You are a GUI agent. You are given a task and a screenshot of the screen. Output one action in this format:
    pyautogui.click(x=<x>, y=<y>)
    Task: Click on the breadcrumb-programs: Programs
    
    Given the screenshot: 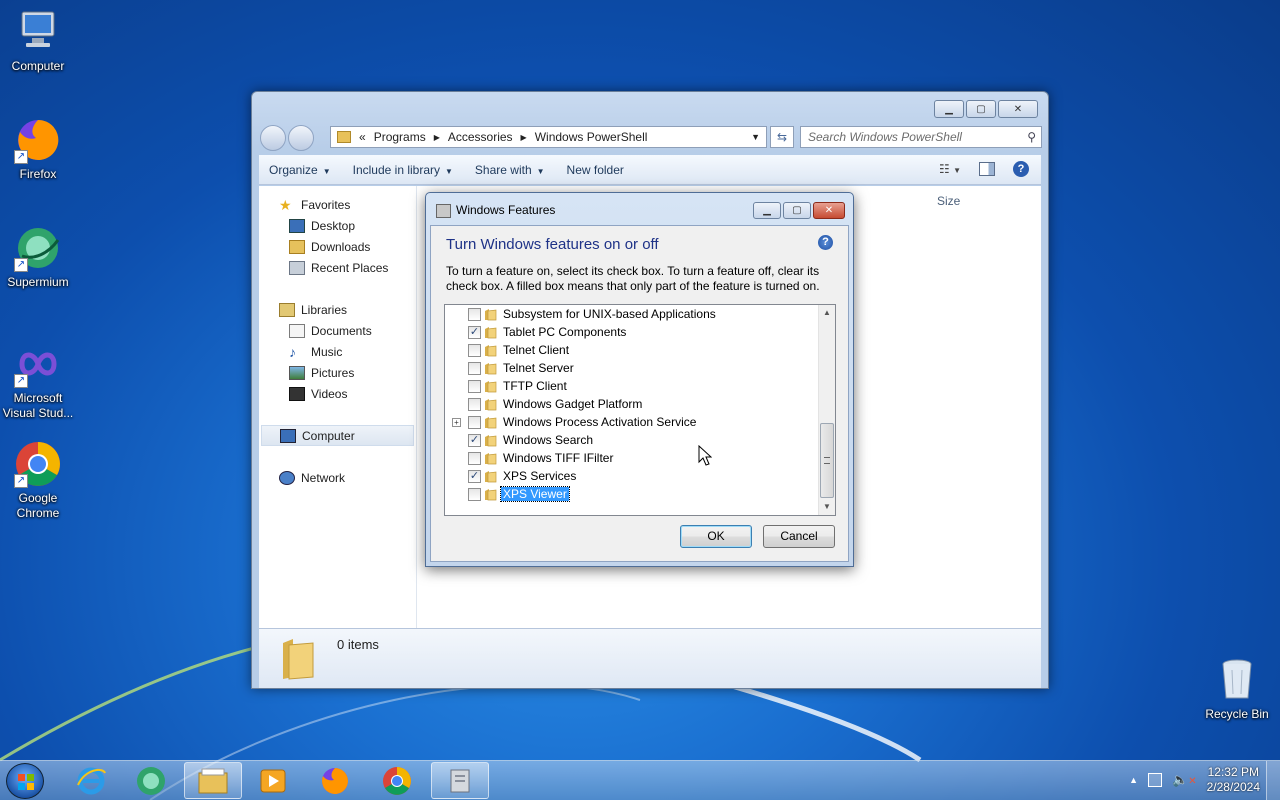 What is the action you would take?
    pyautogui.click(x=400, y=137)
    